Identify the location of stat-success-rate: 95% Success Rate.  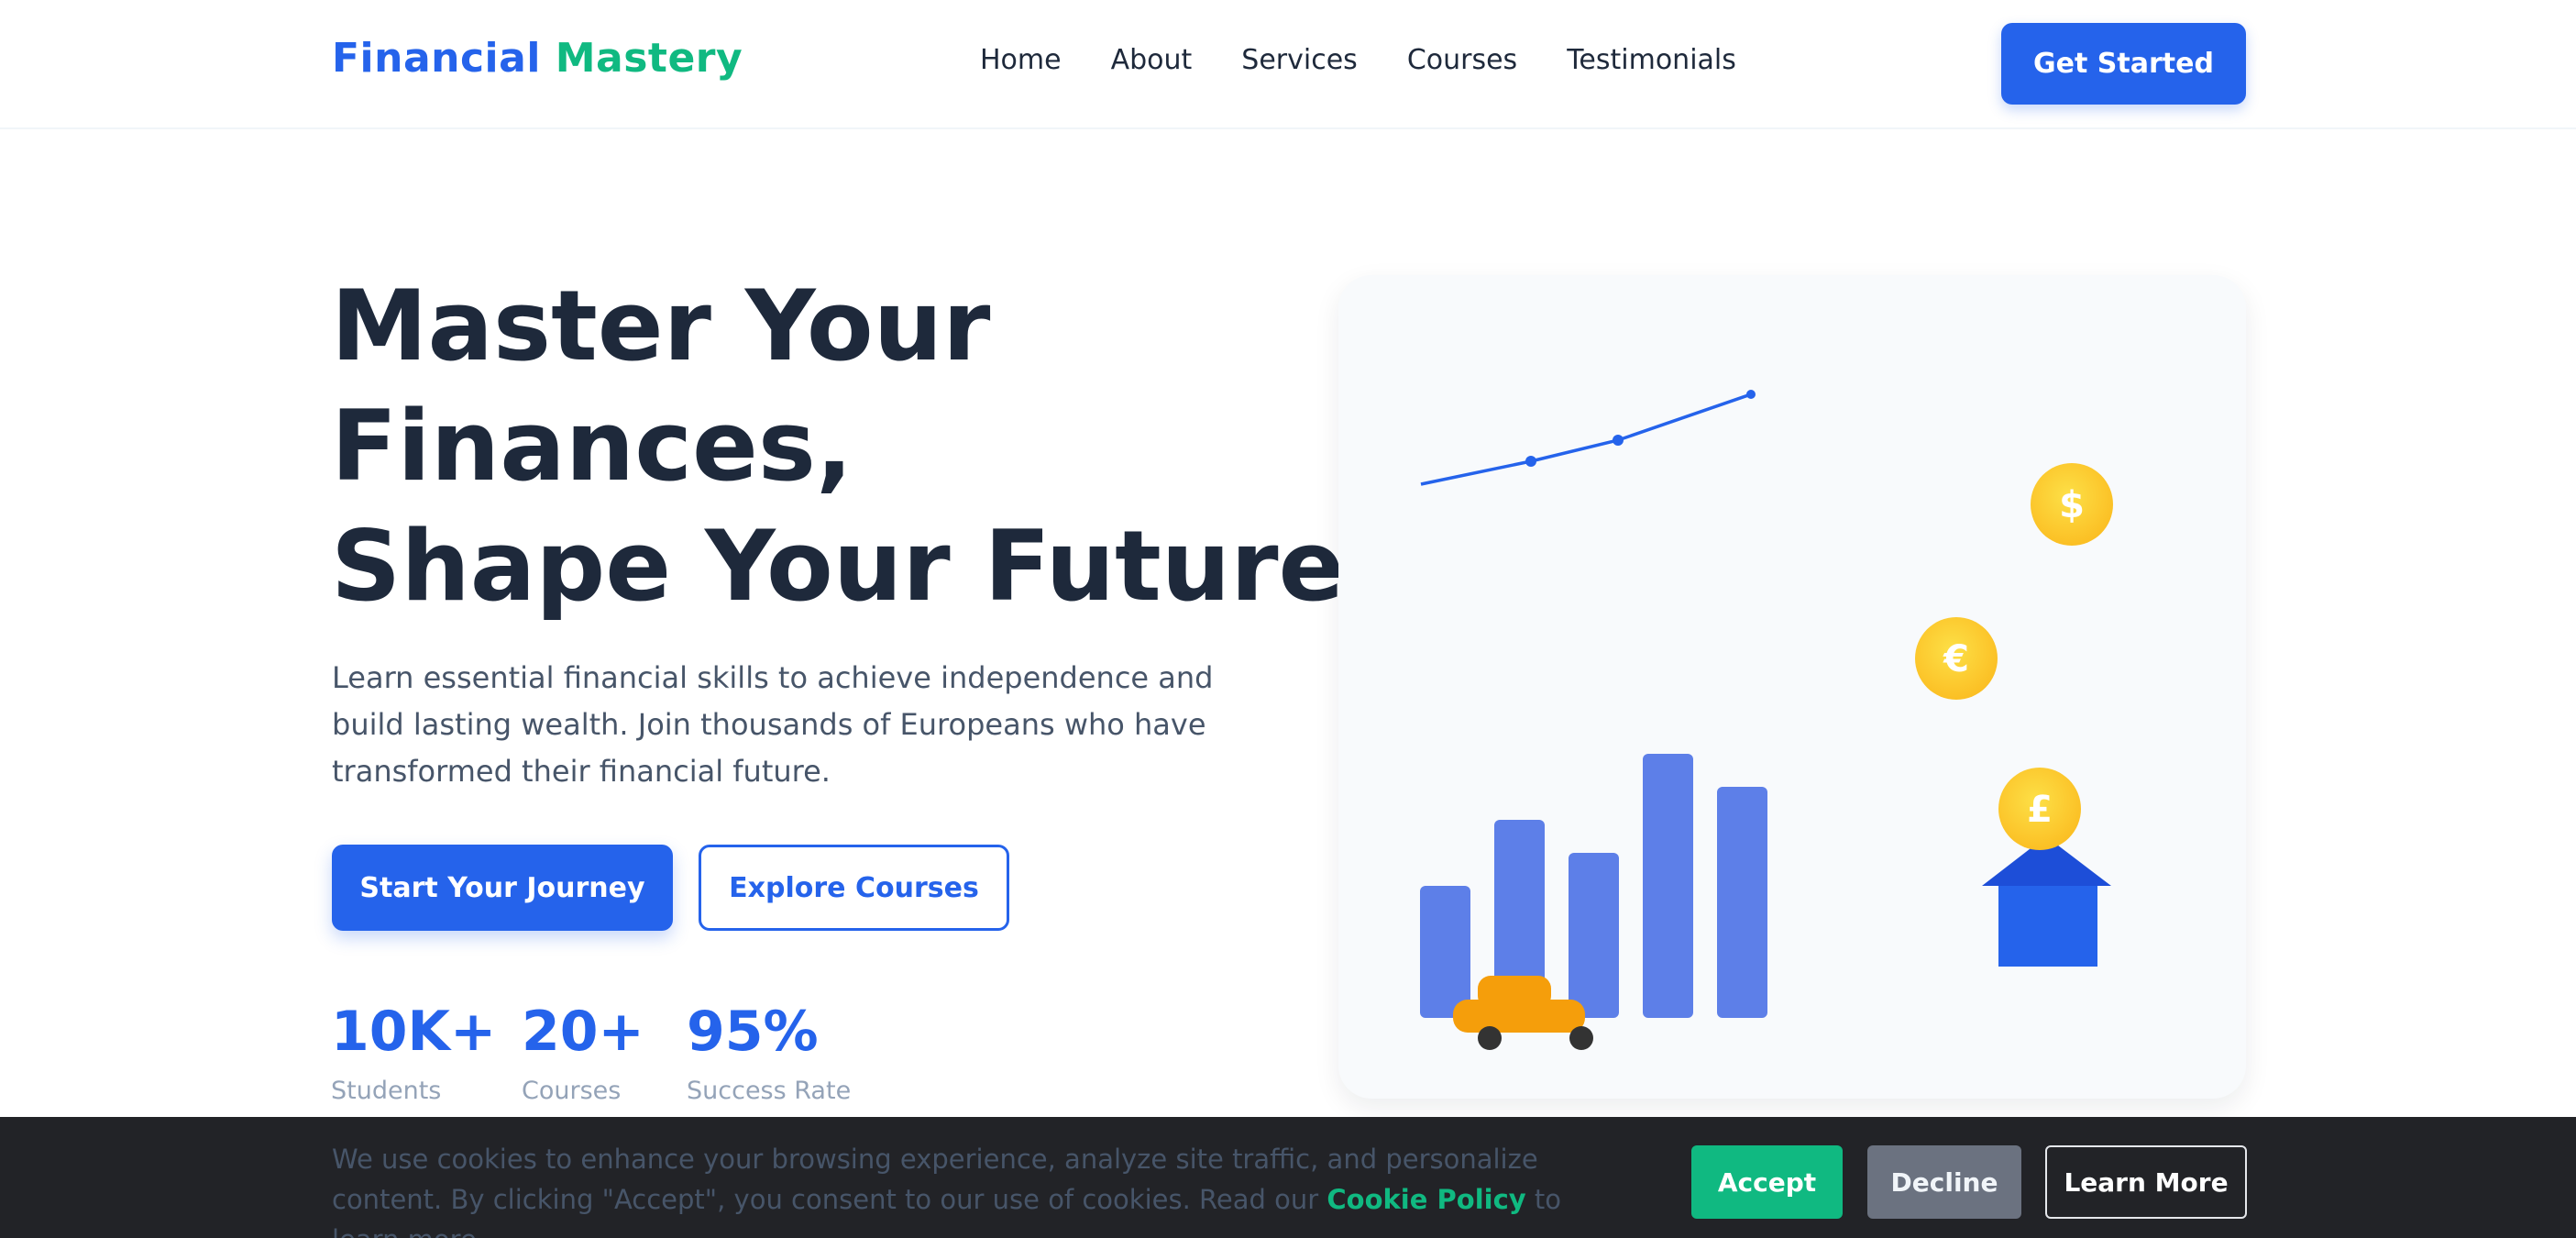
(769, 1052).